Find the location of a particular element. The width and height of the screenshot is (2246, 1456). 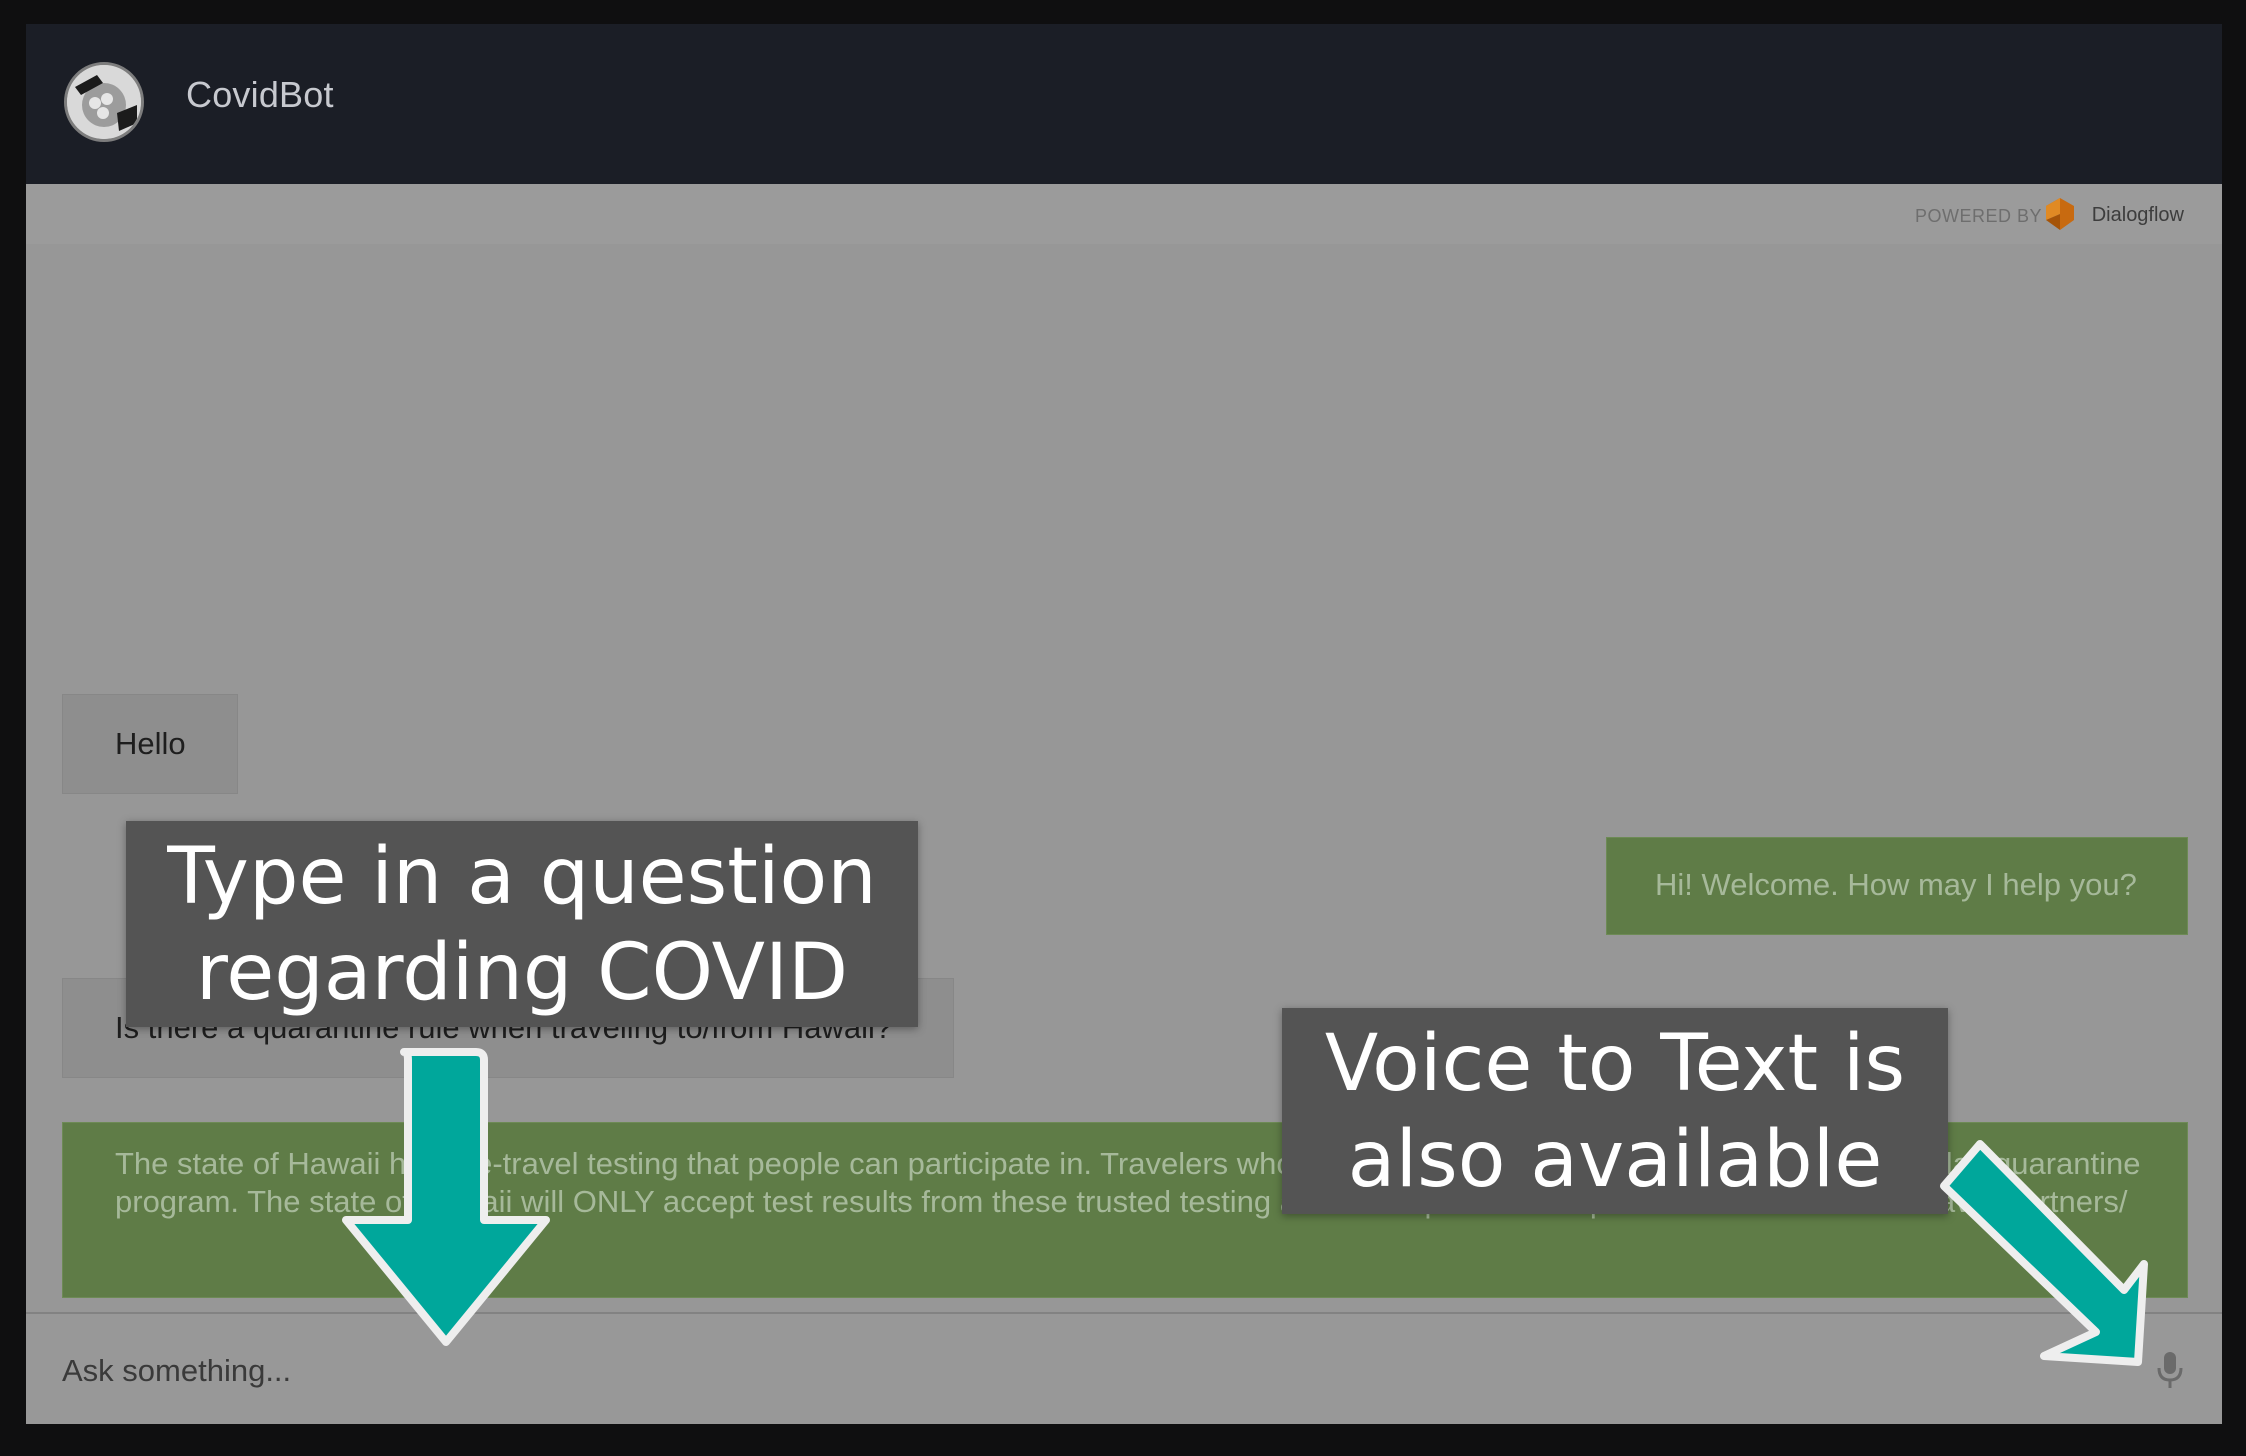

arrow-down-icon is located at coordinates (446, 1197).